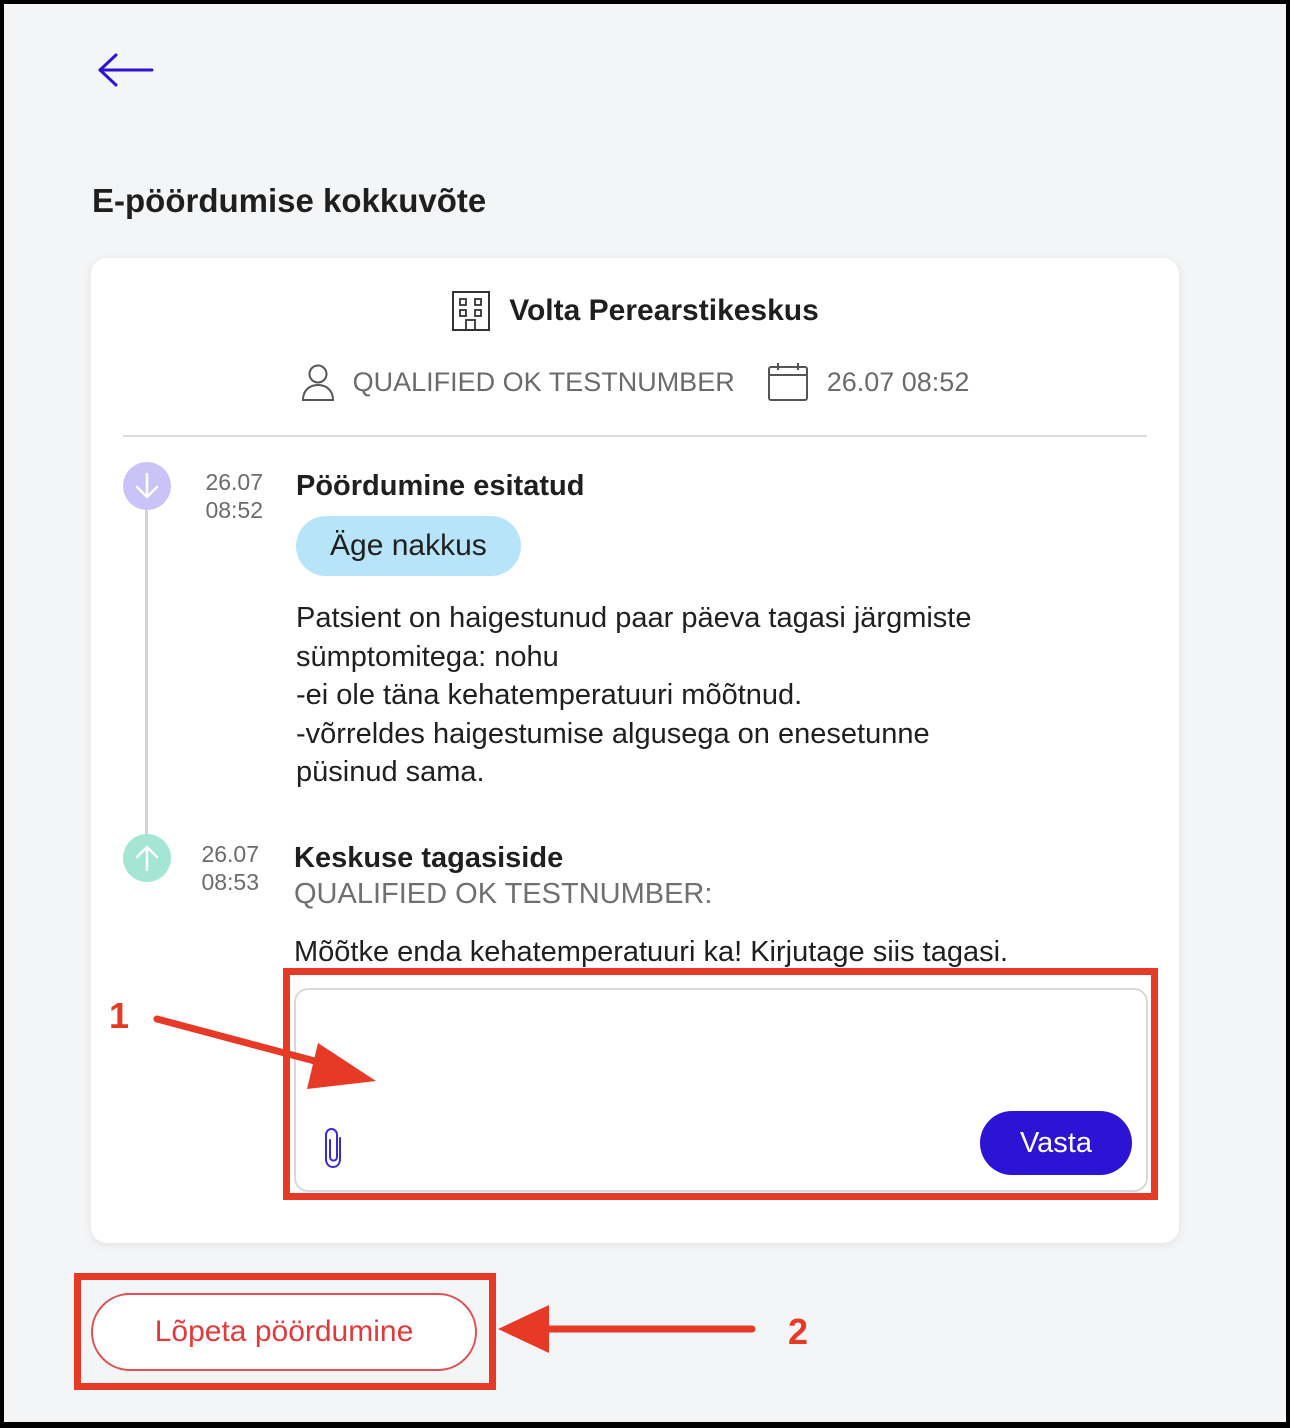 This screenshot has height=1428, width=1290. I want to click on back-button, so click(126, 70).